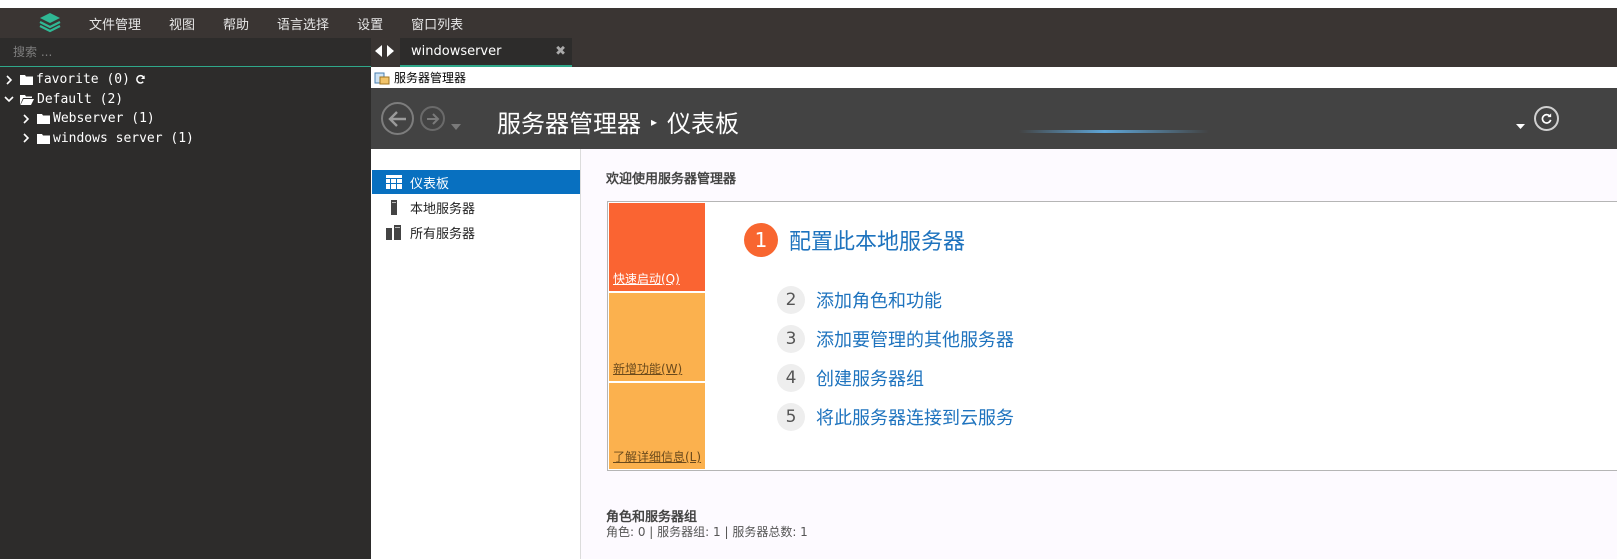 Image resolution: width=1617 pixels, height=559 pixels. Describe the element at coordinates (115, 23) in the screenshot. I see `menu-file: 文件管理` at that location.